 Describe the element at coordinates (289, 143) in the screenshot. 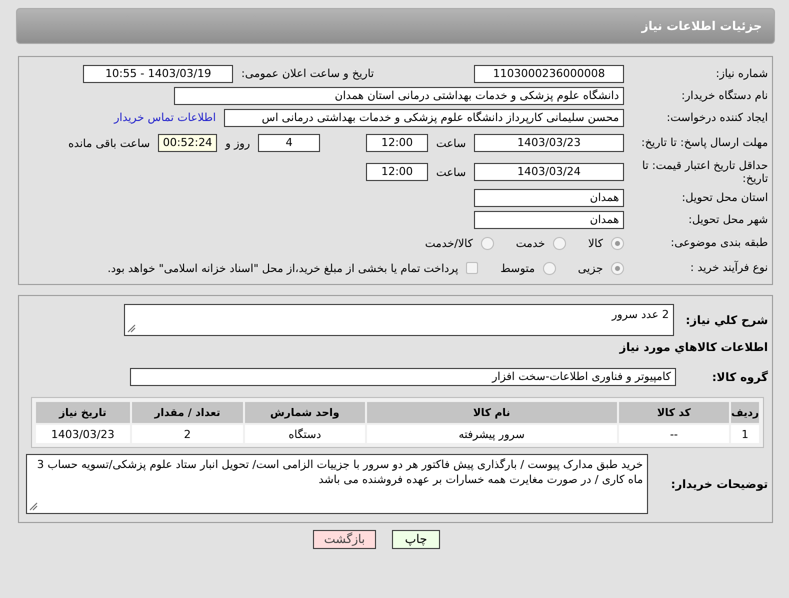

I see `days-field: 4` at that location.